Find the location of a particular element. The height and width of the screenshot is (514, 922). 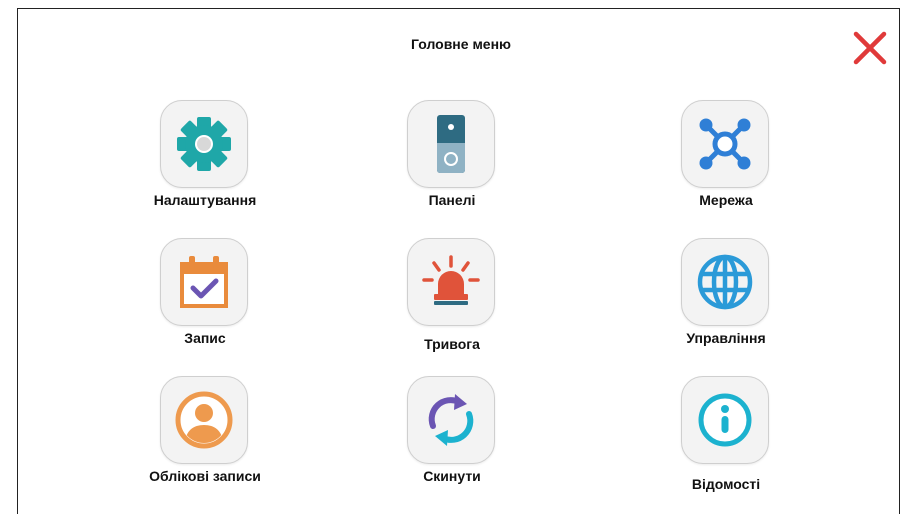

reset-tile-icon-box is located at coordinates (451, 420).